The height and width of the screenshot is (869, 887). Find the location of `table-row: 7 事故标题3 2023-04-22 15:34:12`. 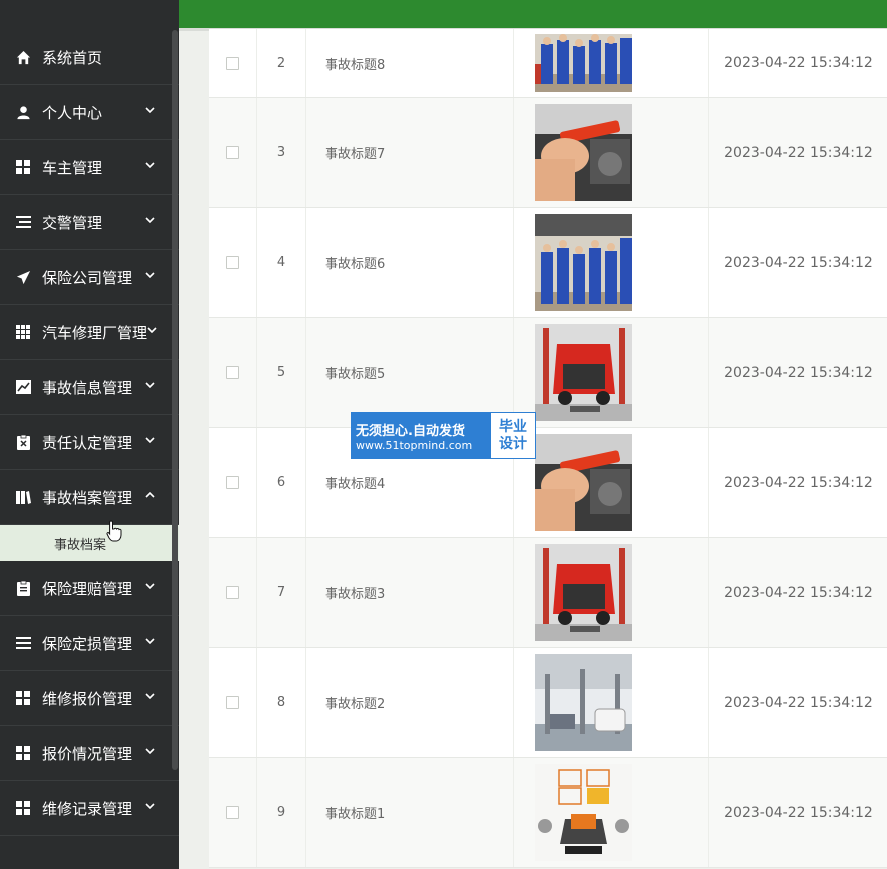

table-row: 7 事故标题3 2023-04-22 15:34:12 is located at coordinates (548, 593).